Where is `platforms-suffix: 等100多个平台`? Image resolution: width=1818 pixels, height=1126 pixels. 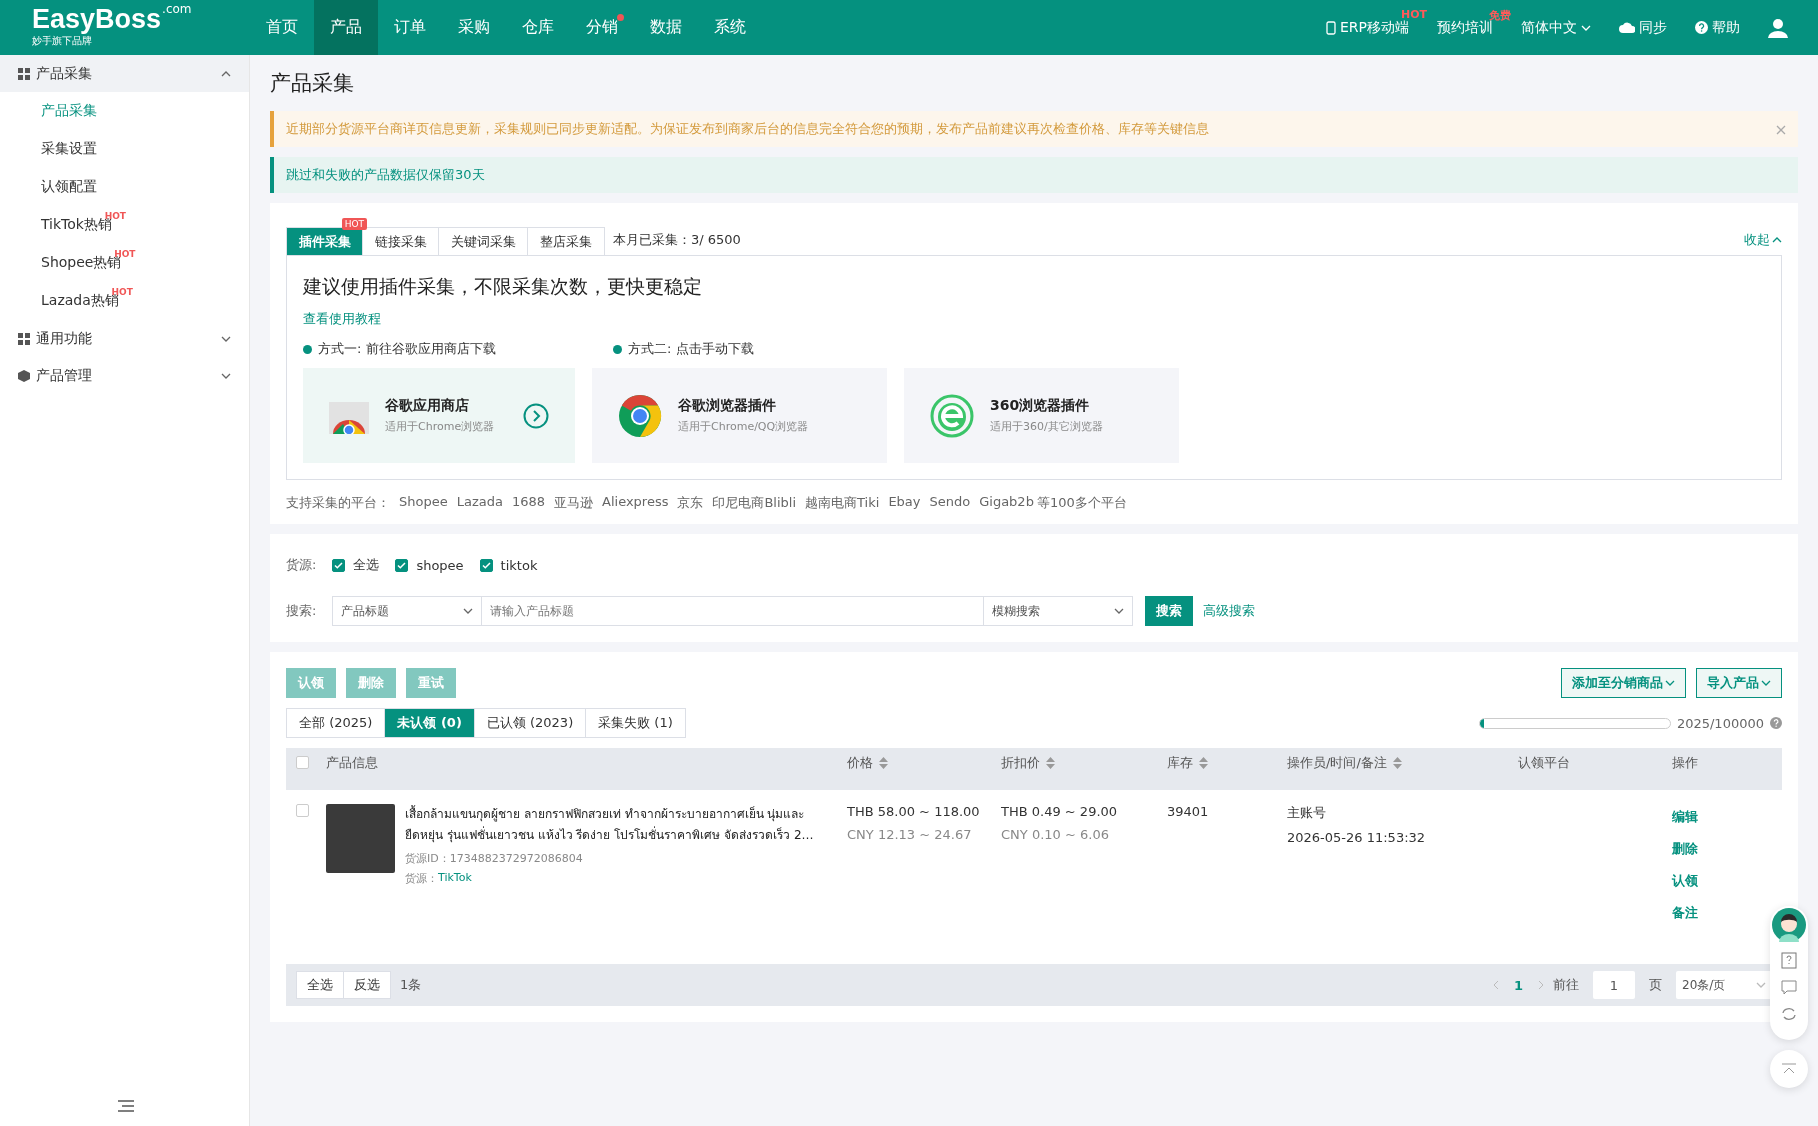
platforms-suffix: 等100多个平台 is located at coordinates (1081, 503).